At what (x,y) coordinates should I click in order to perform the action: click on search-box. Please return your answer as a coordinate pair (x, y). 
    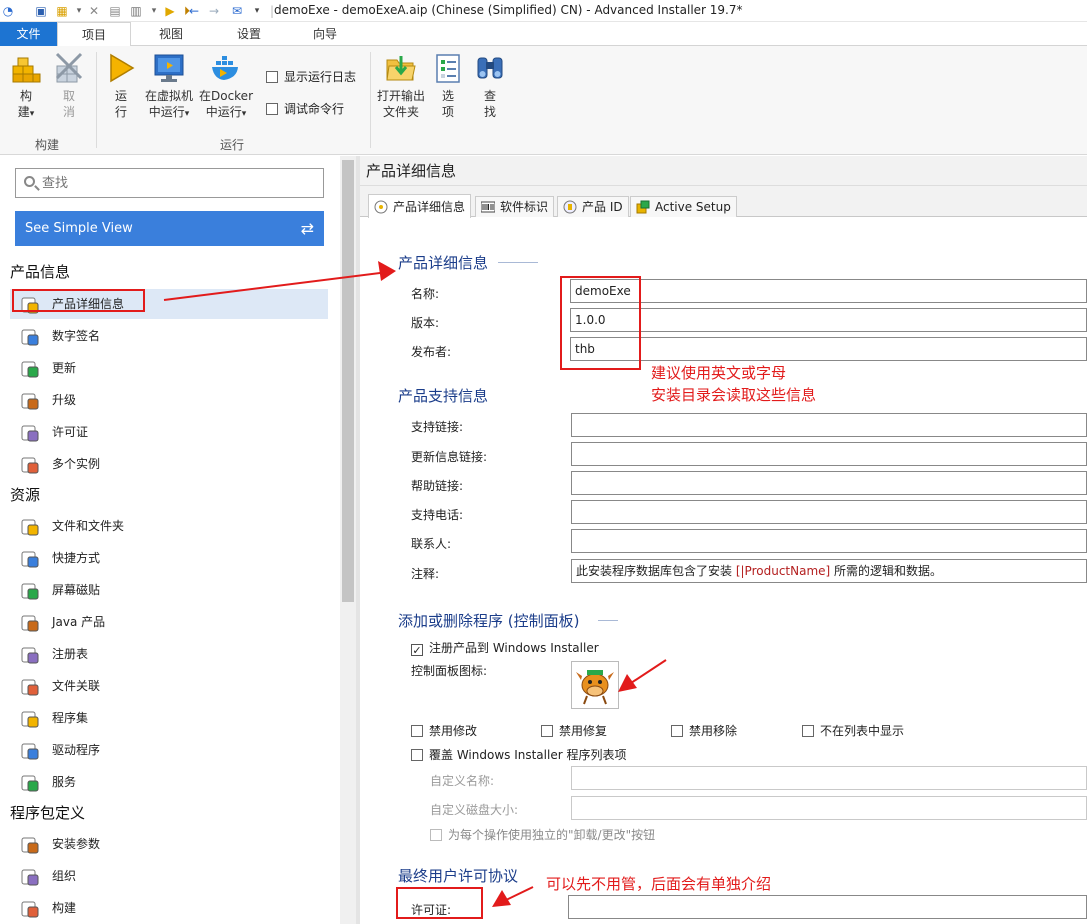
    Looking at the image, I should click on (169, 183).